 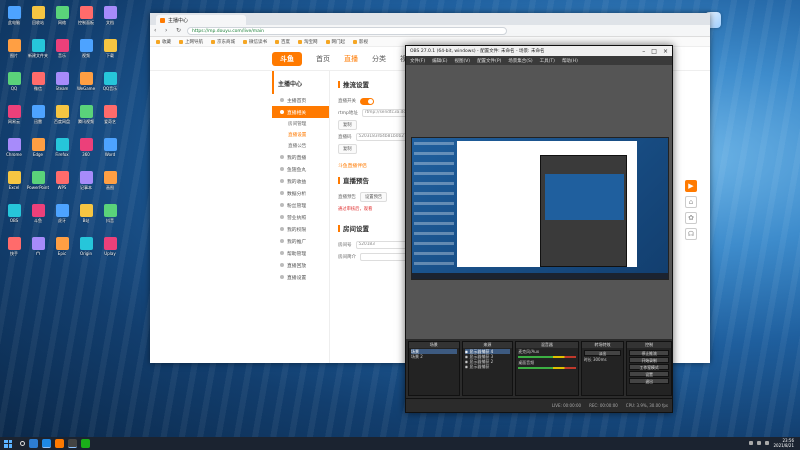 What do you see at coordinates (38, 86) in the screenshot?
I see `desktop-icon: 微信` at bounding box center [38, 86].